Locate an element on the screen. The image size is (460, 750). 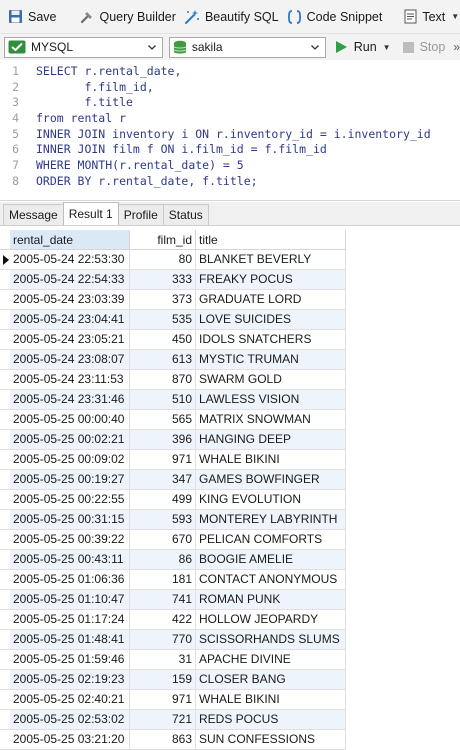
cell-film-id: 86 is located at coordinates (163, 560).